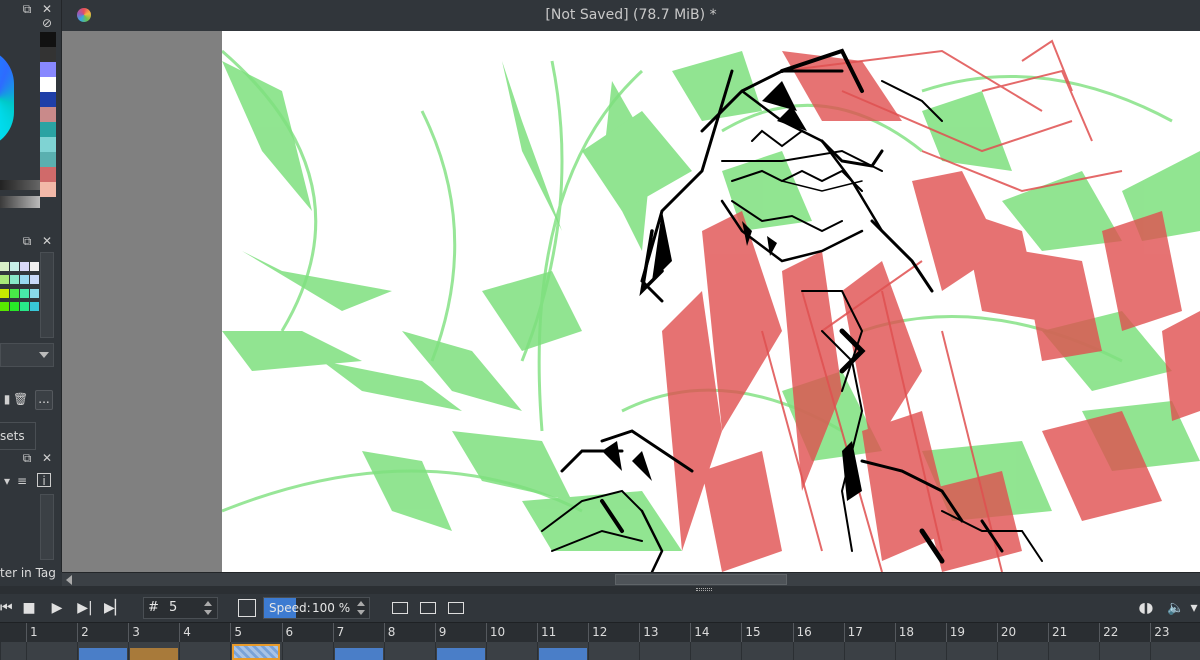 Image resolution: width=1200 pixels, height=660 pixels. What do you see at coordinates (47, 458) in the screenshot?
I see `close-presets-icon: ✕` at bounding box center [47, 458].